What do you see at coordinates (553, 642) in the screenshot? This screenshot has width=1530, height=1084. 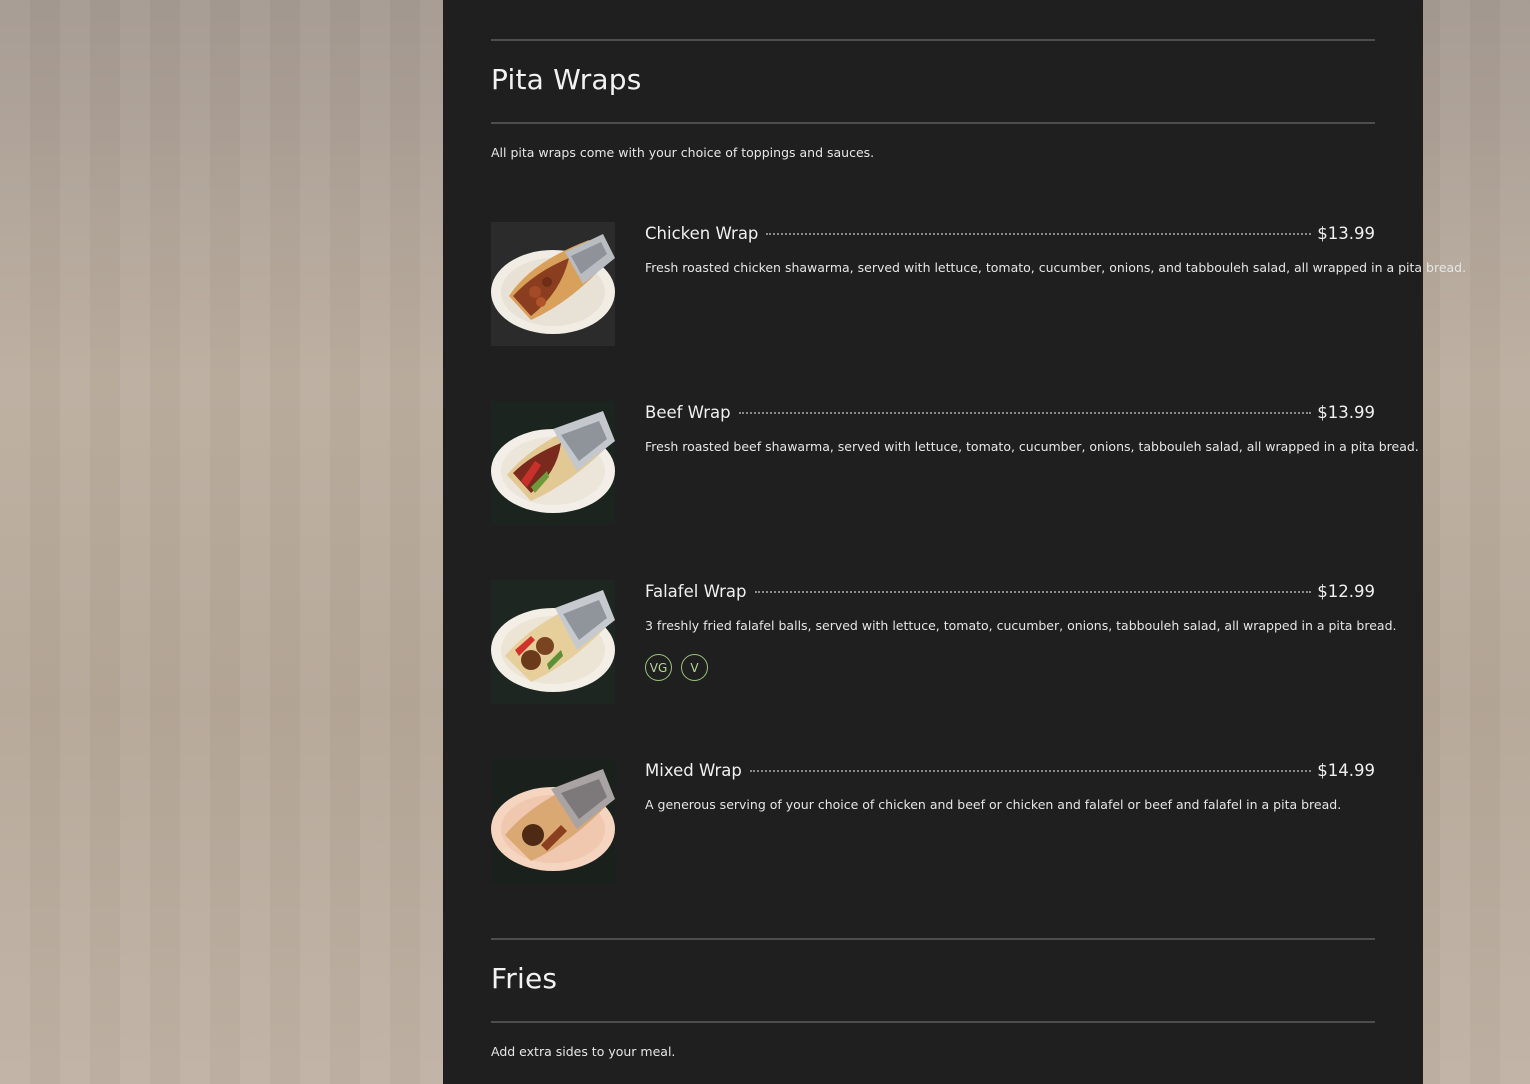 I see `falafel-wrap-photo` at bounding box center [553, 642].